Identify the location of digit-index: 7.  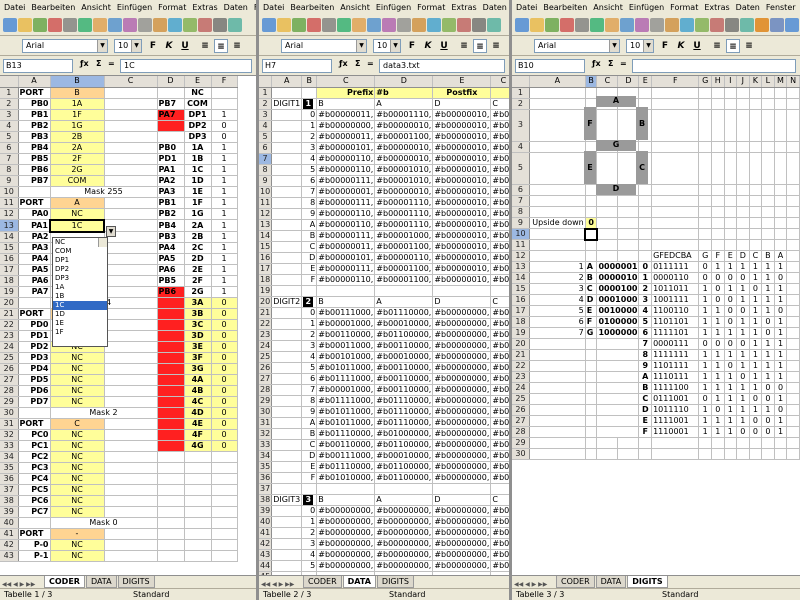
(645, 344).